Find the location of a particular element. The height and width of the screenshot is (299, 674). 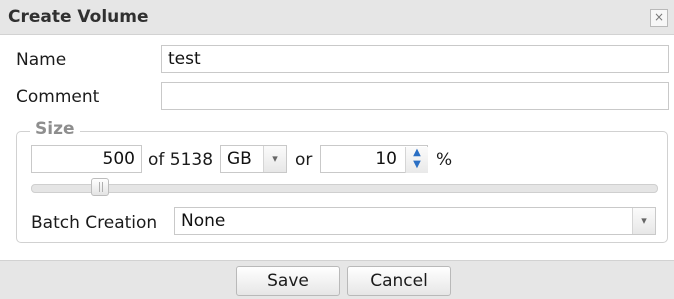

or-label: or is located at coordinates (304, 160).